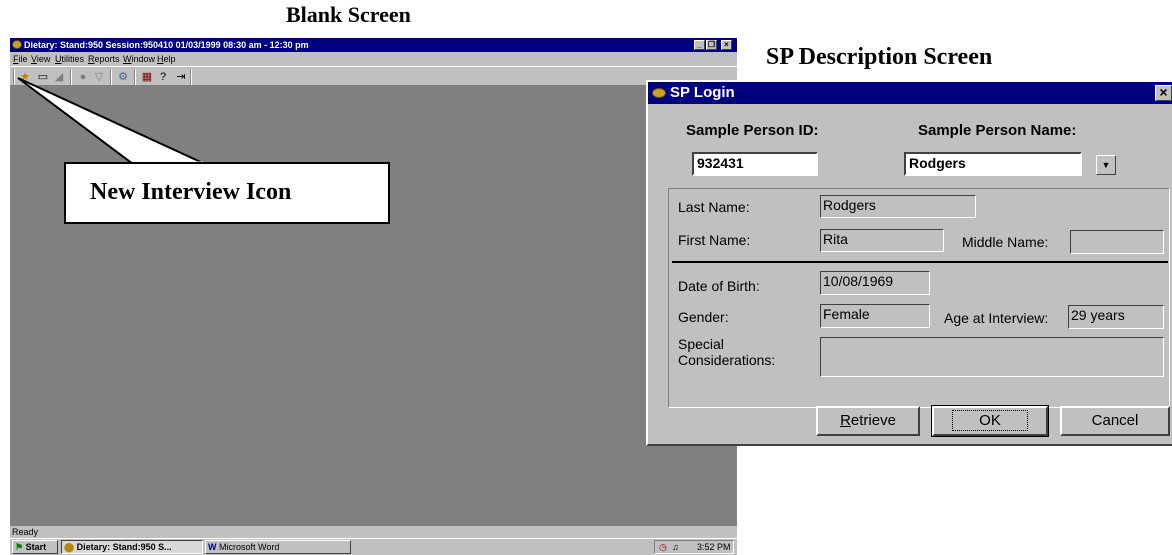 This screenshot has height=555, width=1172. What do you see at coordinates (25, 532) in the screenshot?
I see `status-text: Ready` at bounding box center [25, 532].